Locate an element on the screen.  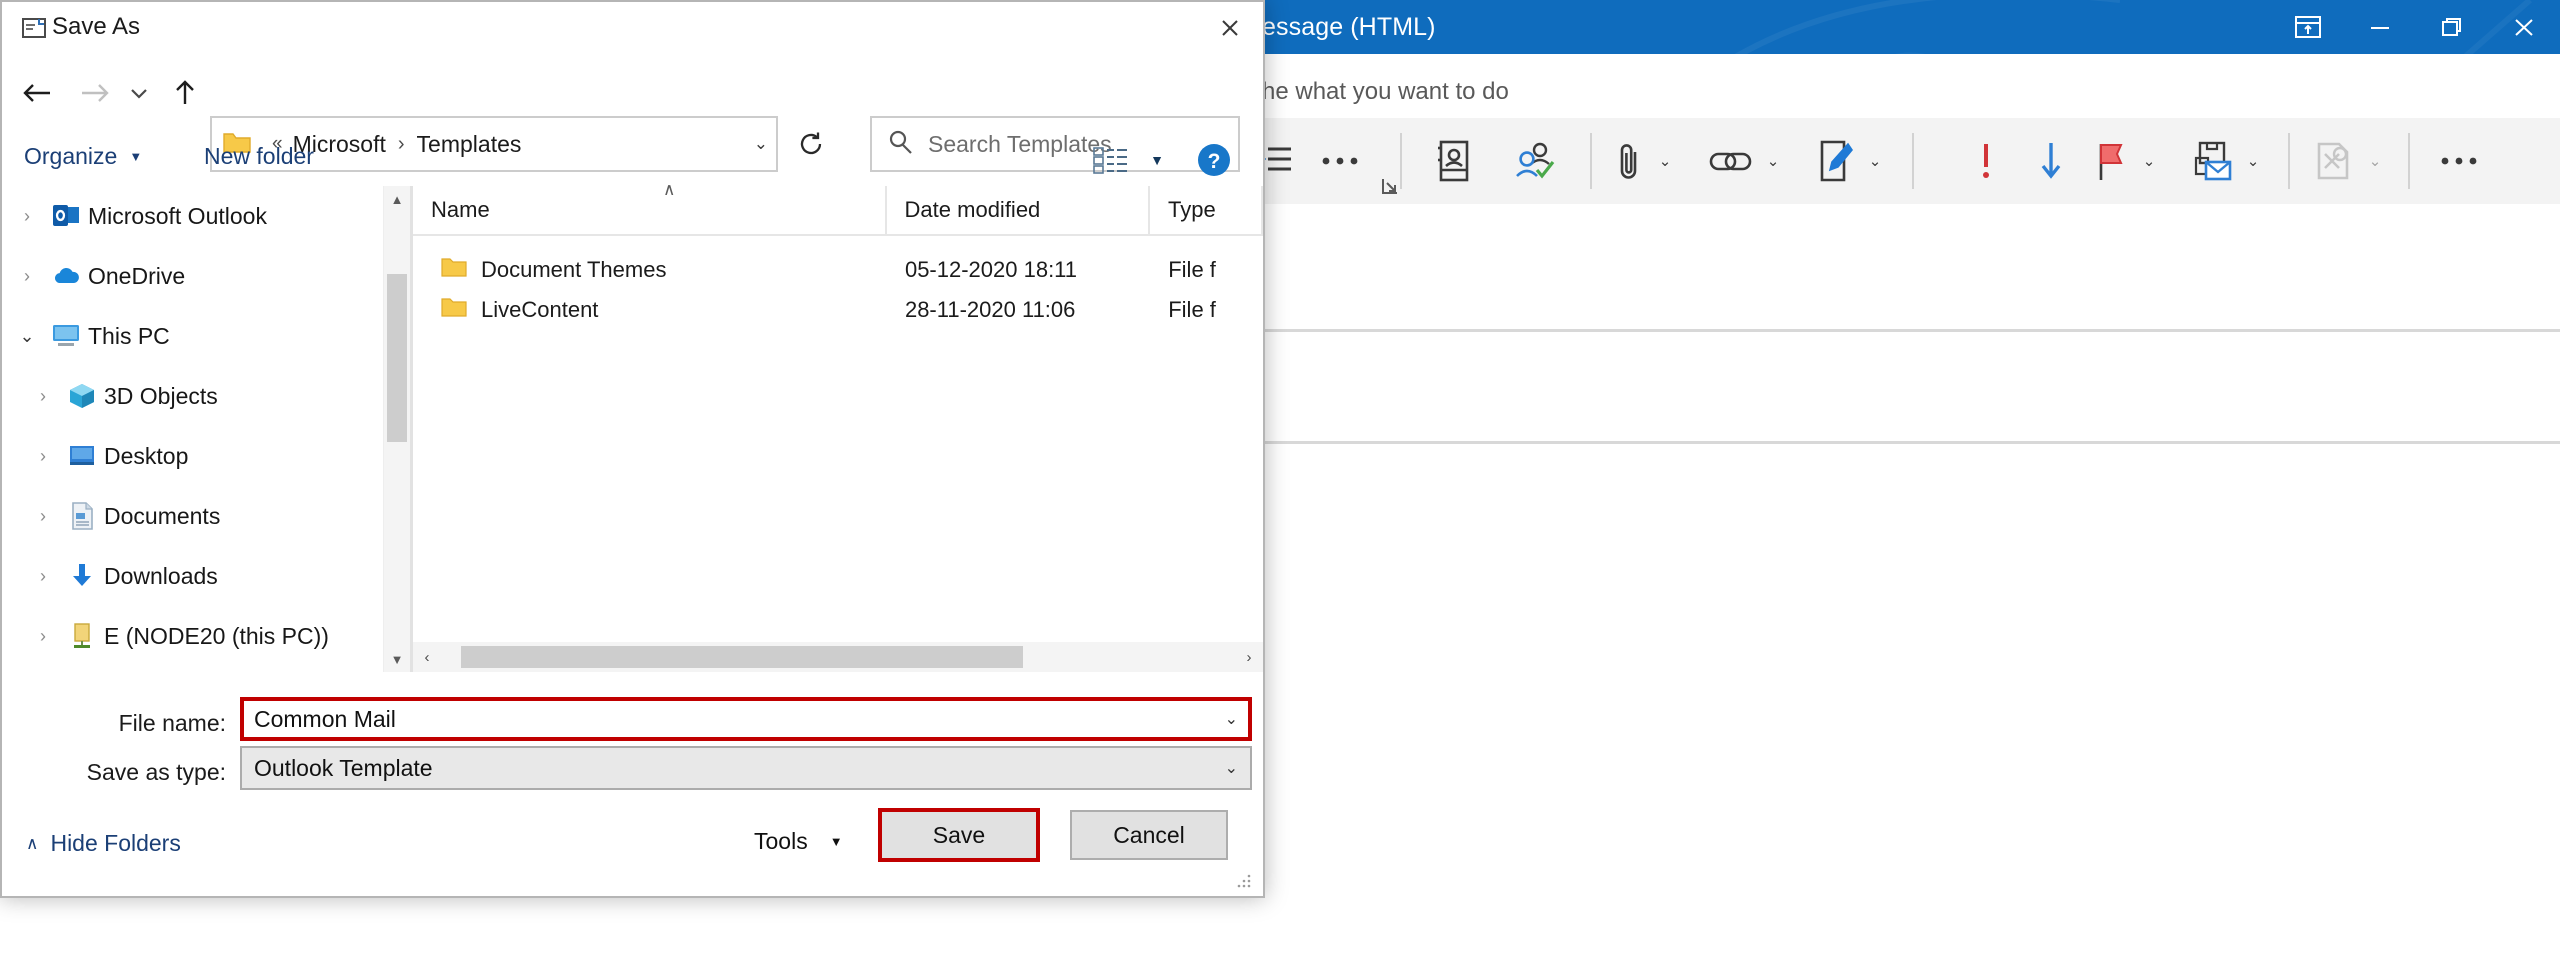
sidebar-item-onedrive: › OneDrive is located at coordinates (206, 276).